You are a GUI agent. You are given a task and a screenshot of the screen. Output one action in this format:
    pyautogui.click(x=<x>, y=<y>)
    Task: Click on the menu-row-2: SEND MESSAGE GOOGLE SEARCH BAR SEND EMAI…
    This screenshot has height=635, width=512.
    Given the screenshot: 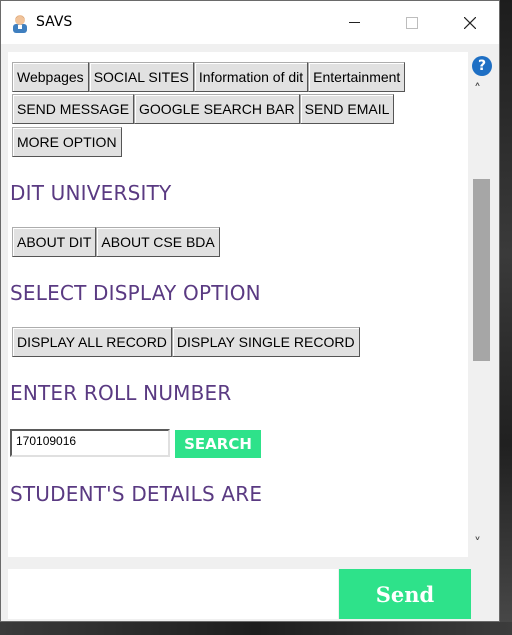 What is the action you would take?
    pyautogui.click(x=203, y=109)
    